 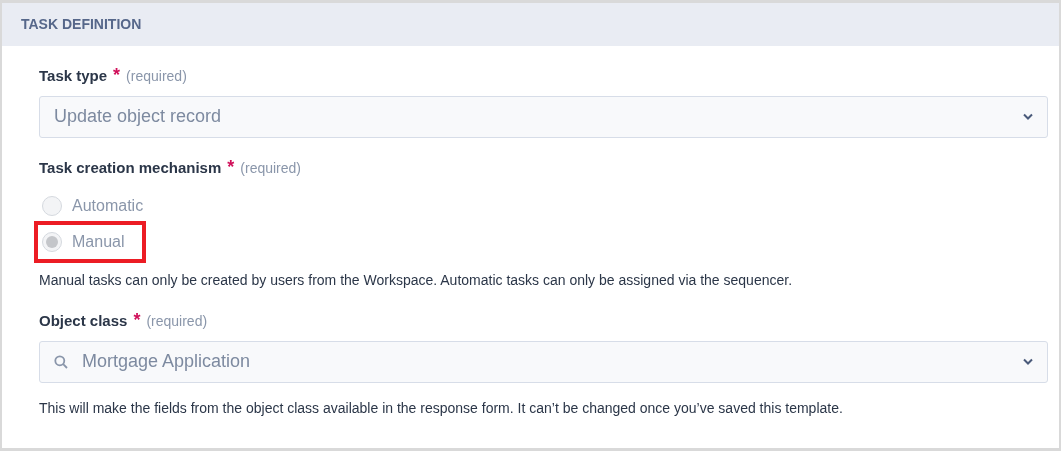 What do you see at coordinates (83, 242) in the screenshot?
I see `radio-option: Manual` at bounding box center [83, 242].